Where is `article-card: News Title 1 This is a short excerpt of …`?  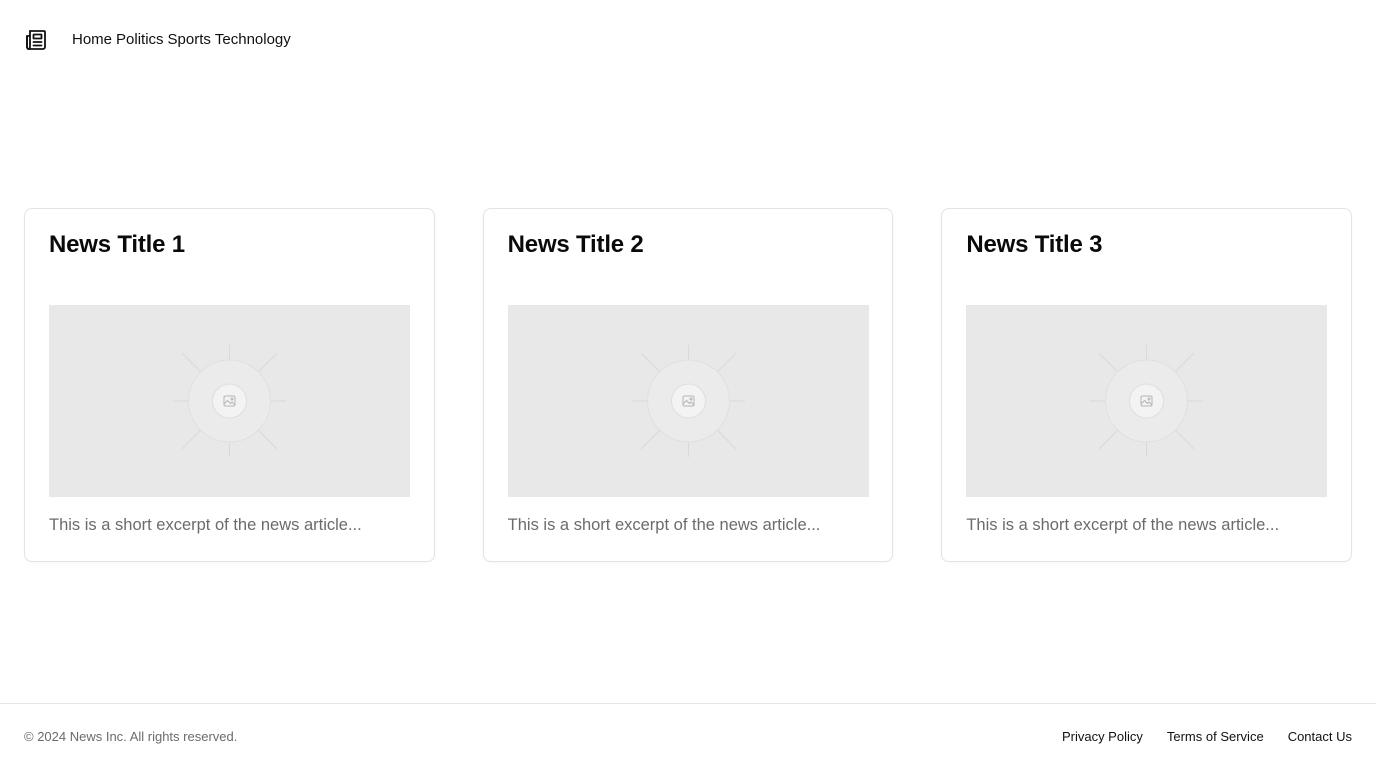 article-card: News Title 1 This is a short excerpt of … is located at coordinates (229, 385).